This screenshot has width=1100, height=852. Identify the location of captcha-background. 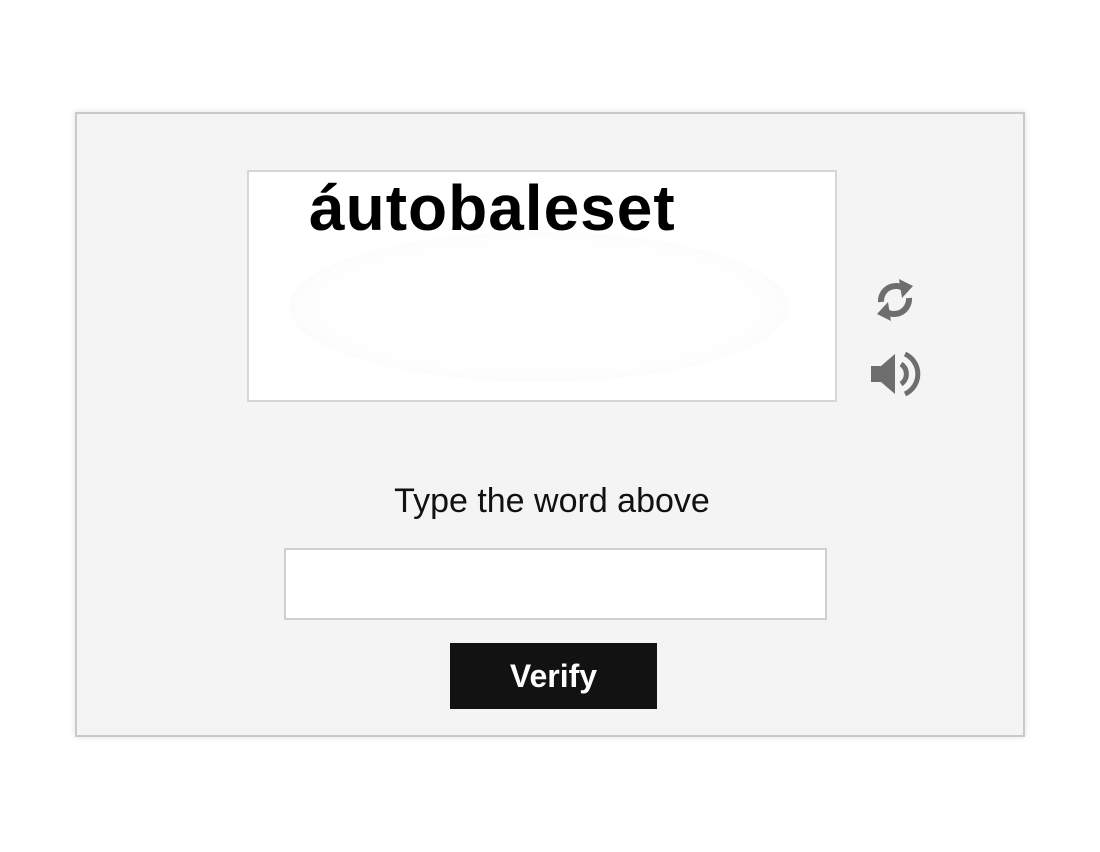
(539, 307).